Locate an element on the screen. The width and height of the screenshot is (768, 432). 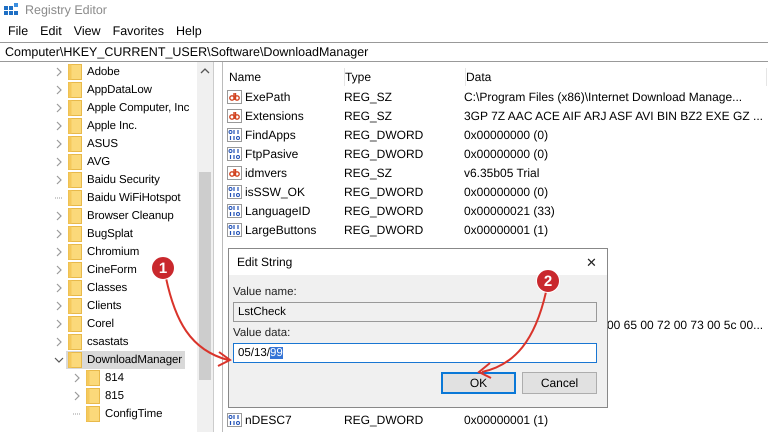
tree-item: Clients is located at coordinates (95, 306).